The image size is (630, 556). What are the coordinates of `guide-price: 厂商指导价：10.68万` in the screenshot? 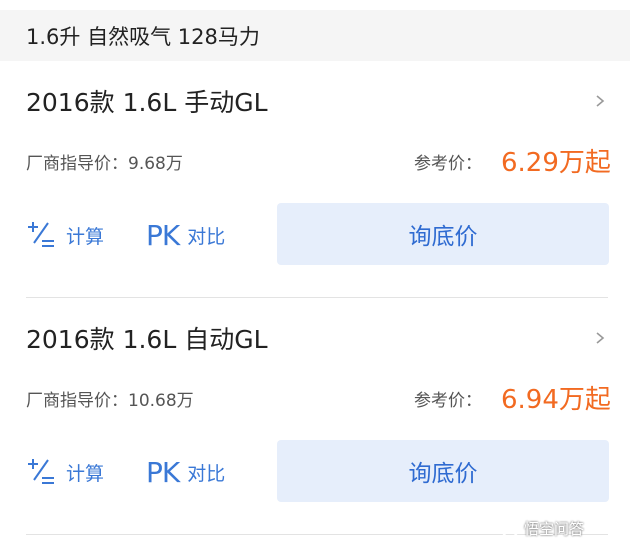 It's located at (110, 401).